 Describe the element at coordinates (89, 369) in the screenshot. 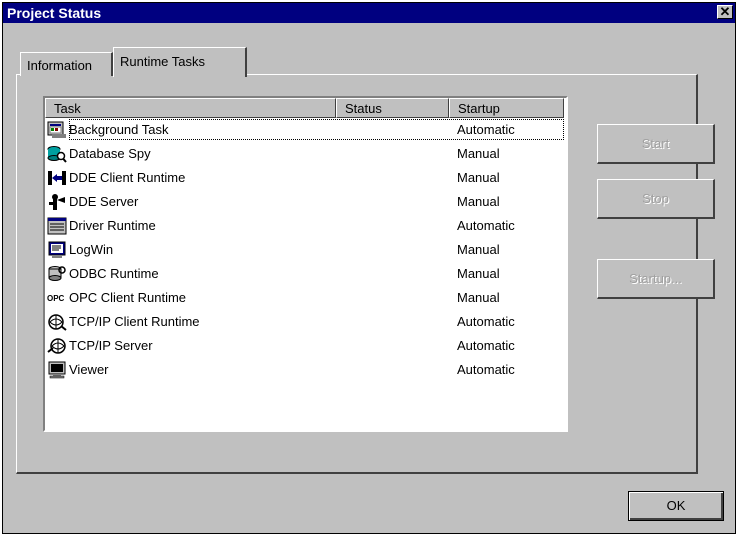

I see `task-name: Viewer` at that location.